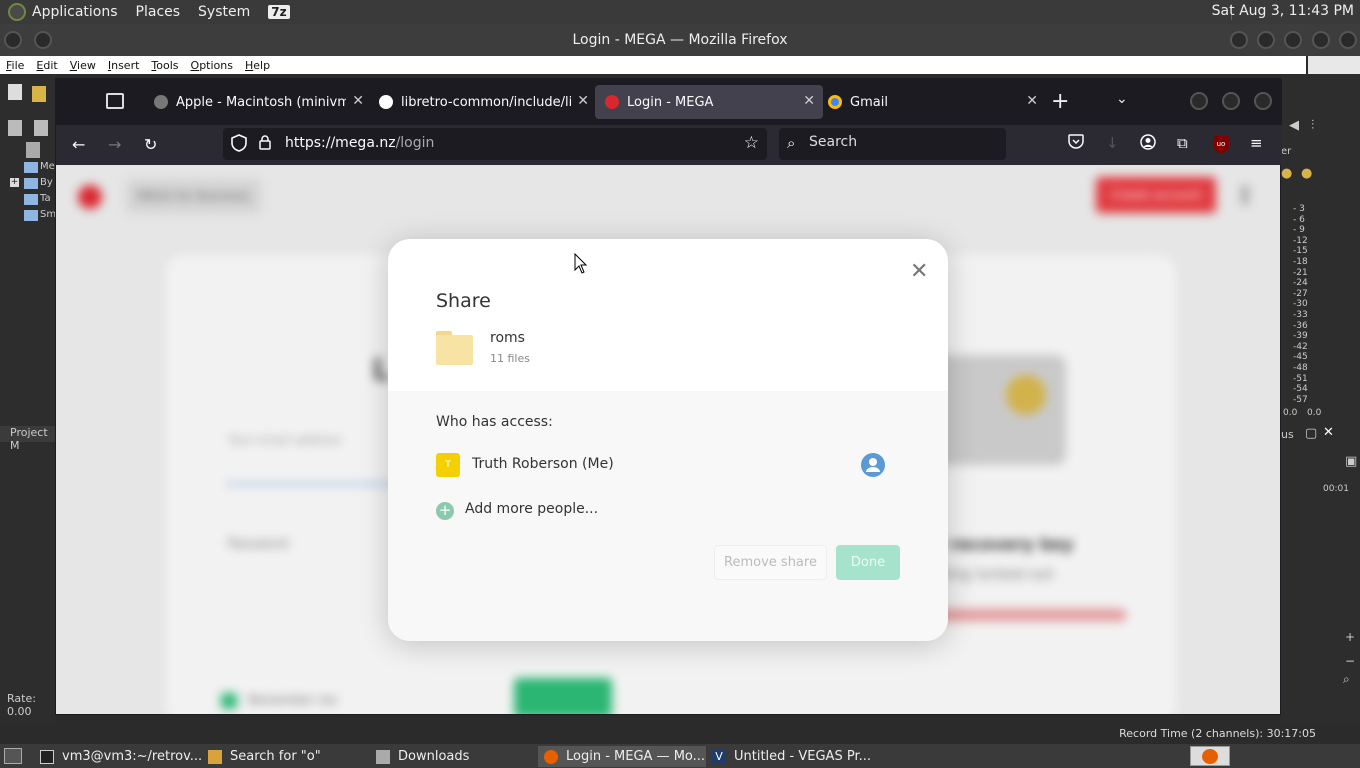 The width and height of the screenshot is (1360, 768). What do you see at coordinates (1239, 40) in the screenshot?
I see `minimize-button` at bounding box center [1239, 40].